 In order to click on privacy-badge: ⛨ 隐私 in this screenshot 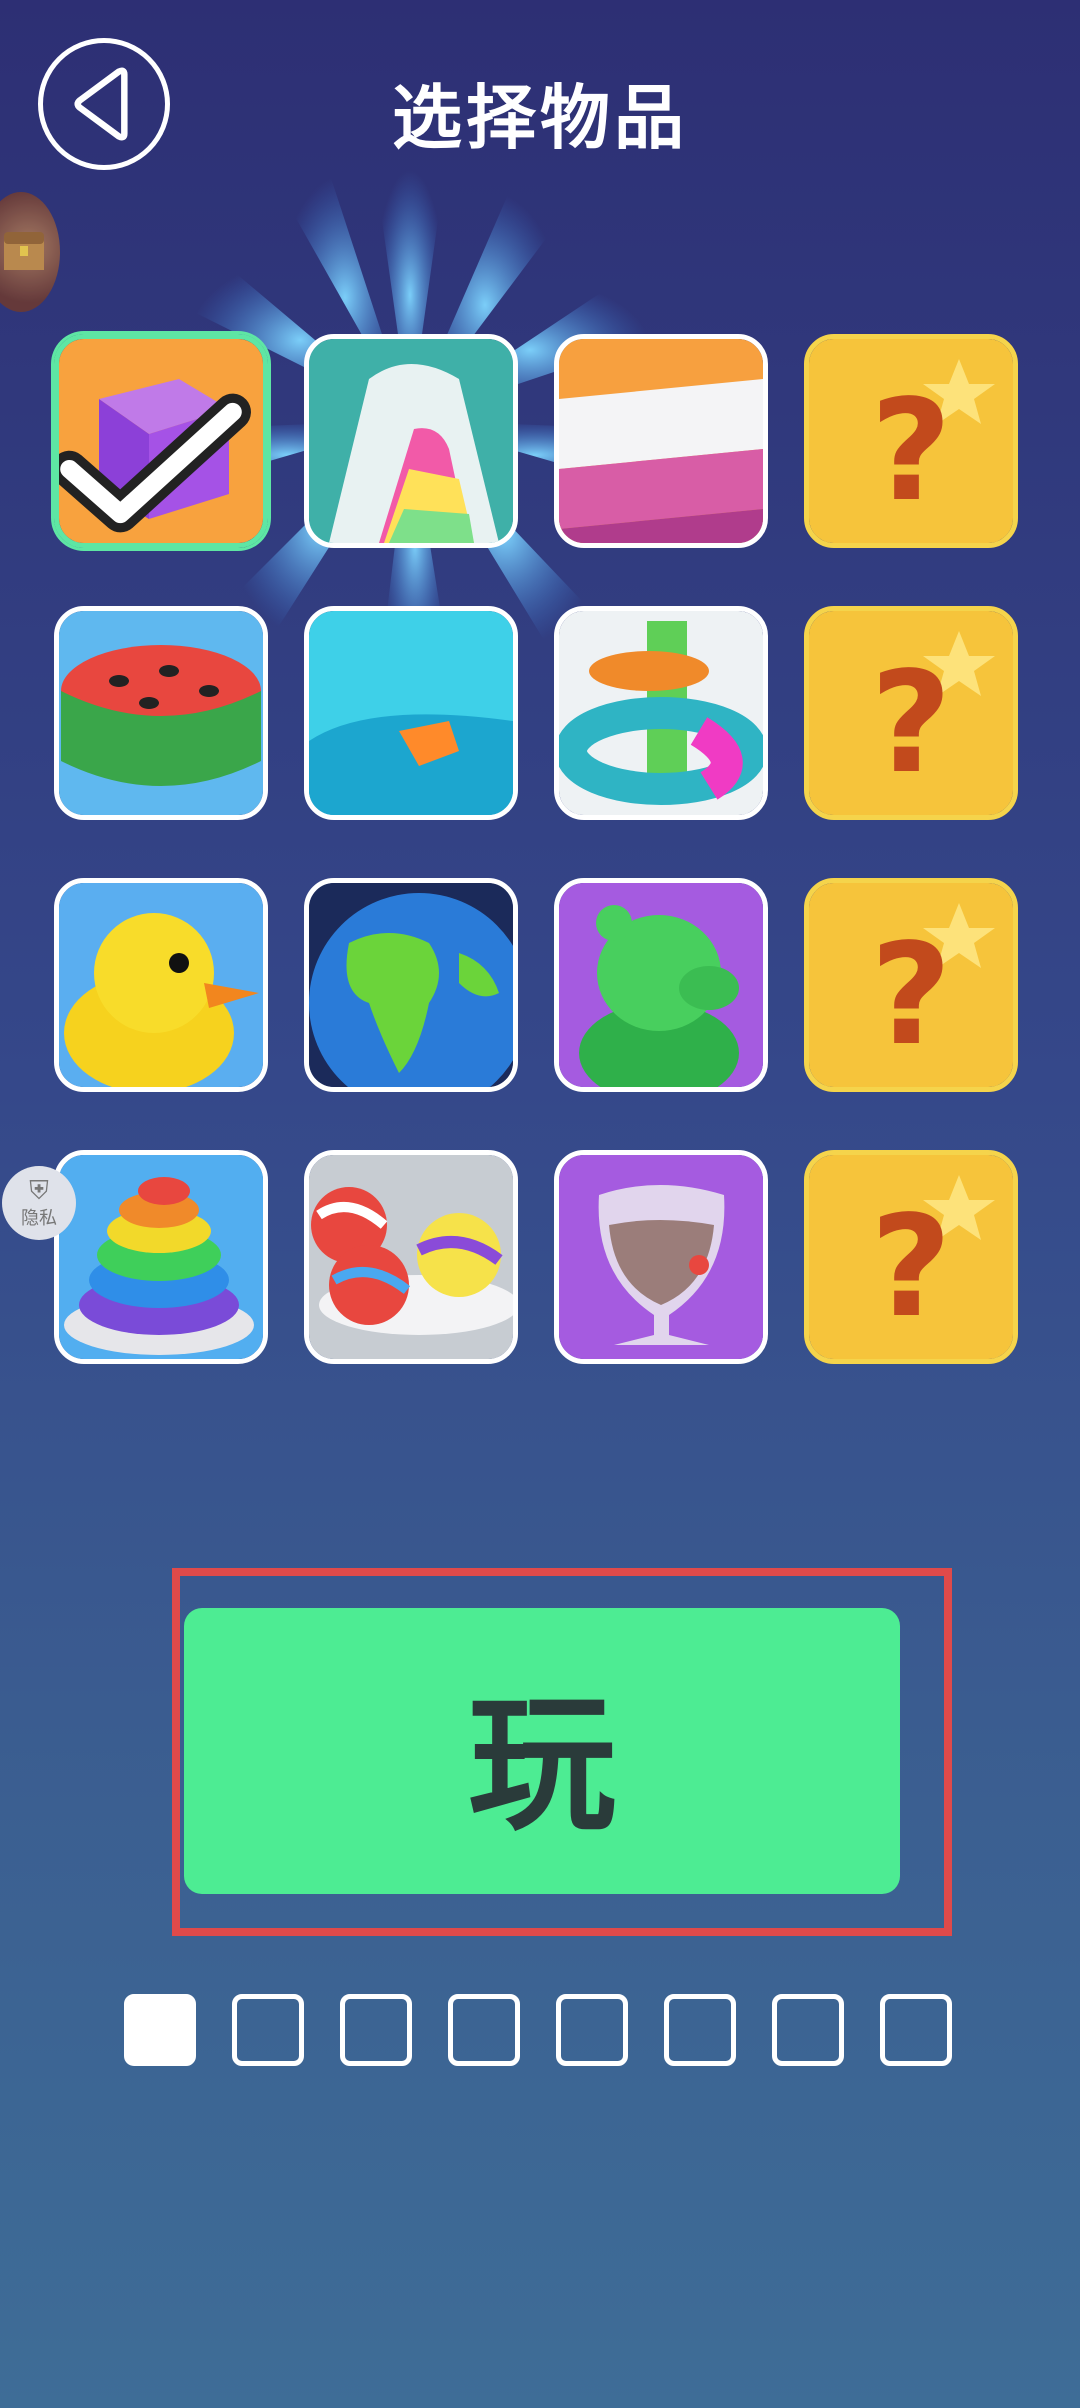, I will do `click(39, 1203)`.